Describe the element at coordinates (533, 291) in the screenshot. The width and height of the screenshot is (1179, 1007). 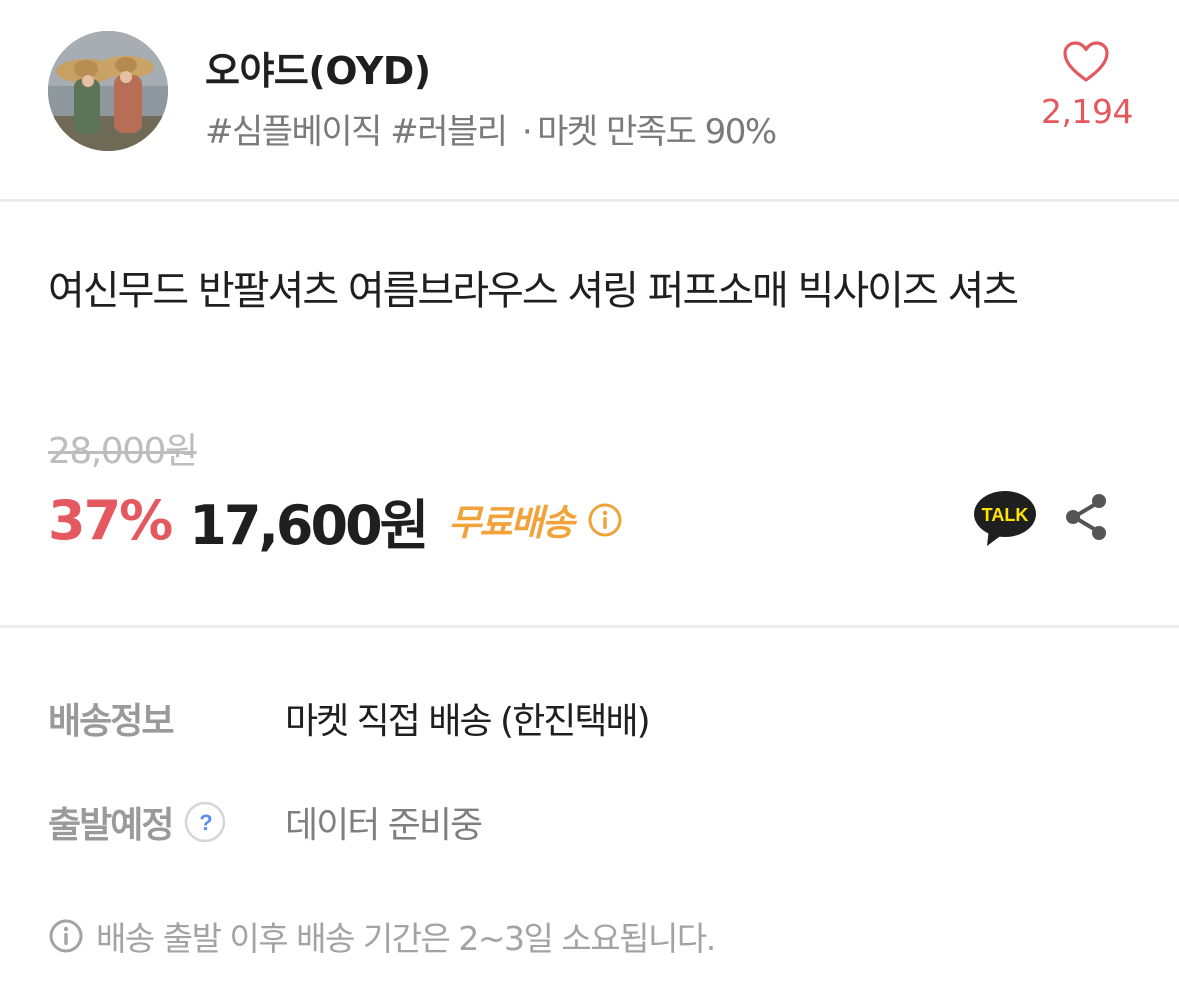
I see `product-title: 여신무드 반팔셔츠 여름브라우스 셔링 퍼프소매 빅사이즈 셔츠` at that location.